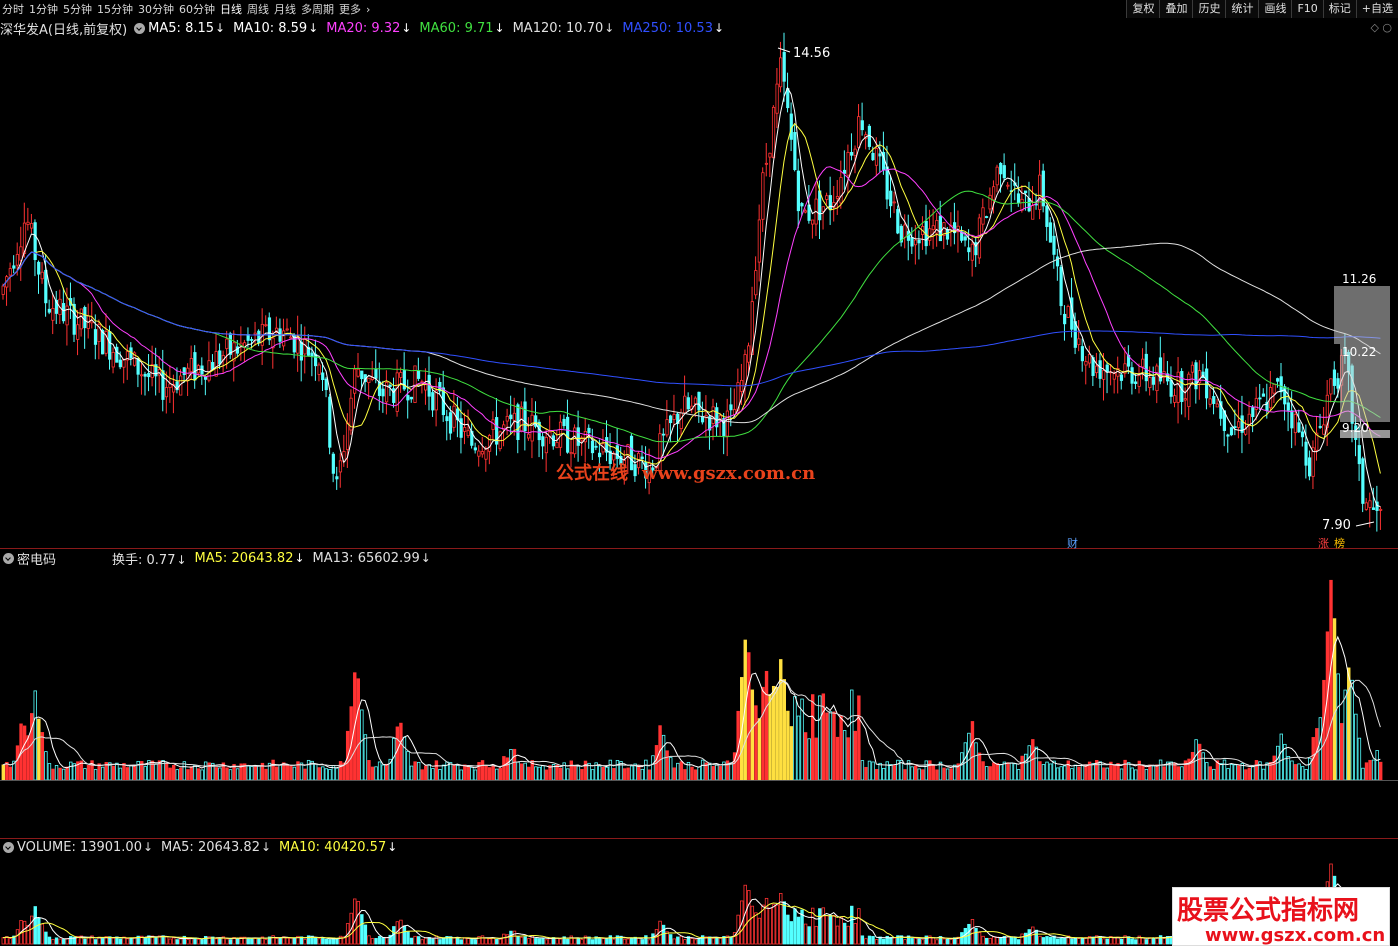 The width and height of the screenshot is (1398, 946). I want to click on ranking-tag: 榜, so click(1339, 543).